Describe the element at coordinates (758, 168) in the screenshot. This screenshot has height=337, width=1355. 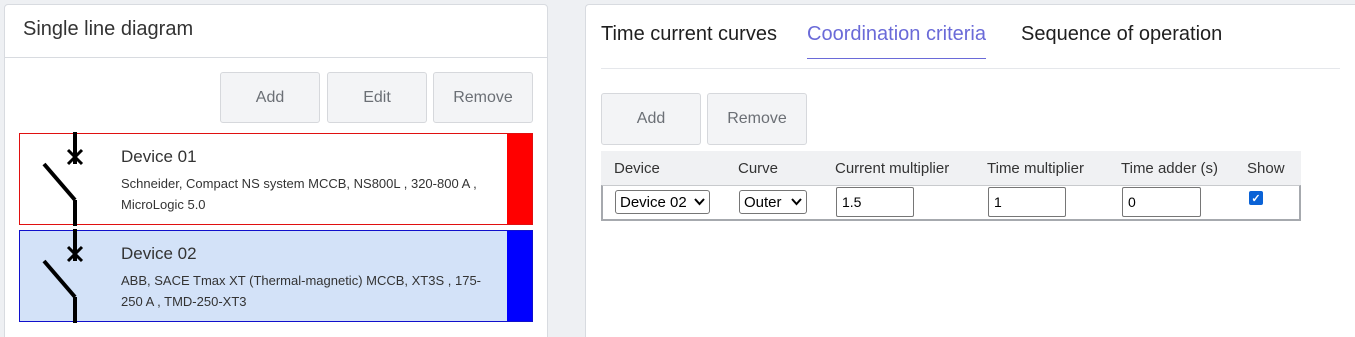
I see `column-header: Curve` at that location.